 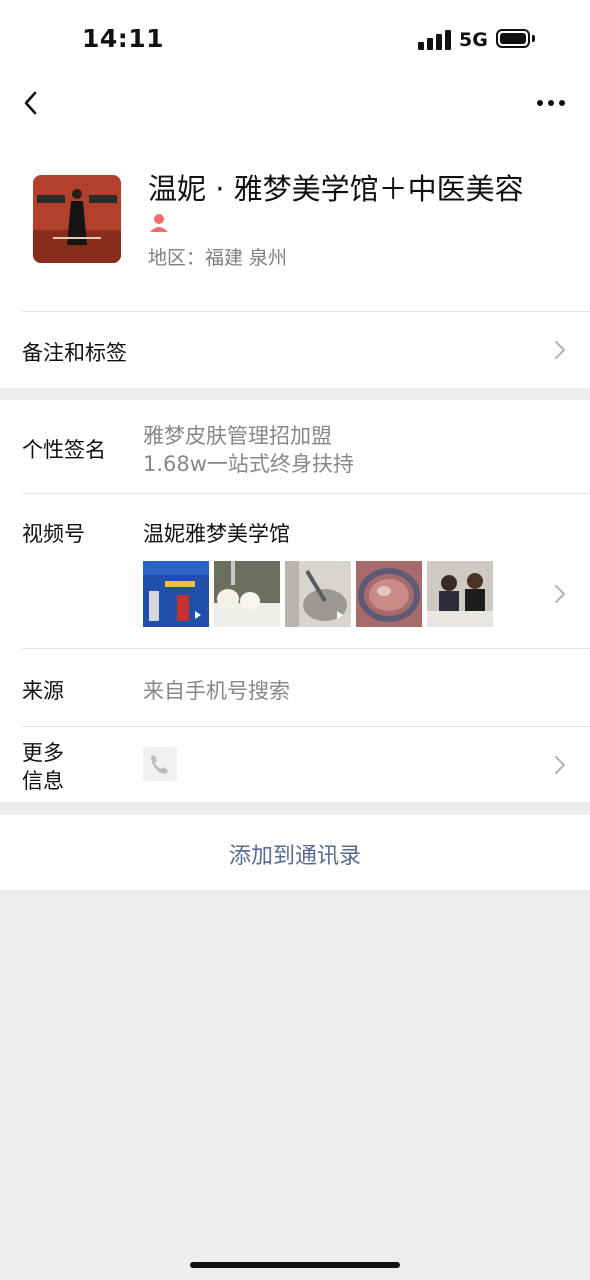 I want to click on source-value: 来自手机号搜索, so click(x=216, y=691).